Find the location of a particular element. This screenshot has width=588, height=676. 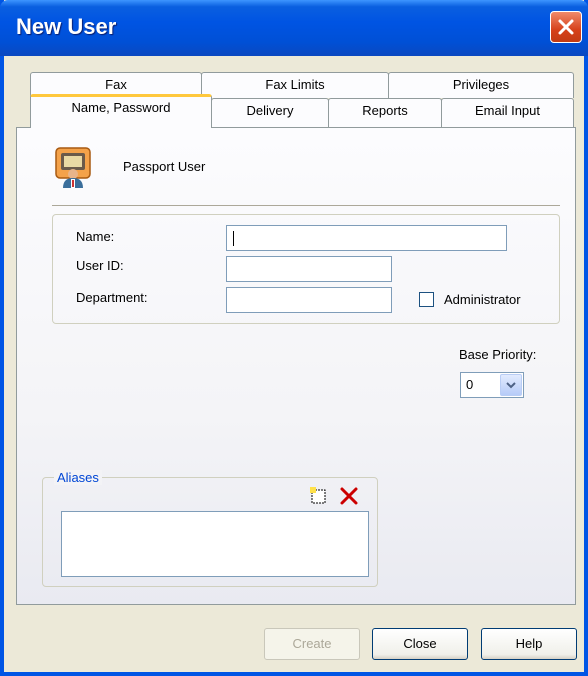

close-icon is located at coordinates (566, 27).